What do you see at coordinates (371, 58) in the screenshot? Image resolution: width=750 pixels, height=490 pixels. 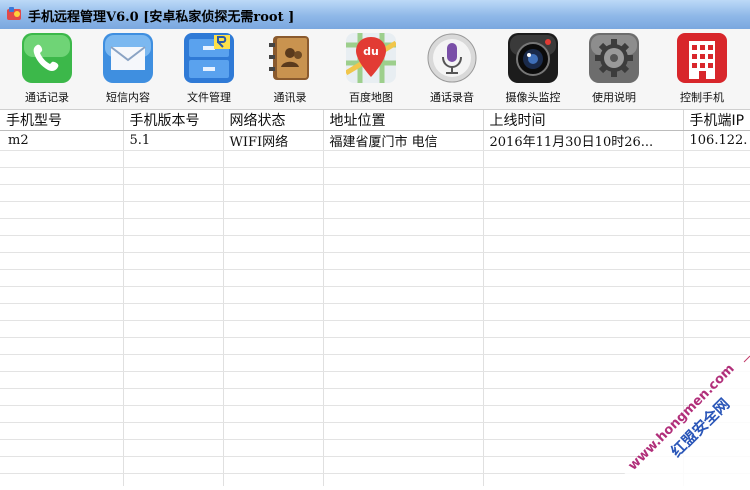 I see `baidu-map-icon: du` at bounding box center [371, 58].